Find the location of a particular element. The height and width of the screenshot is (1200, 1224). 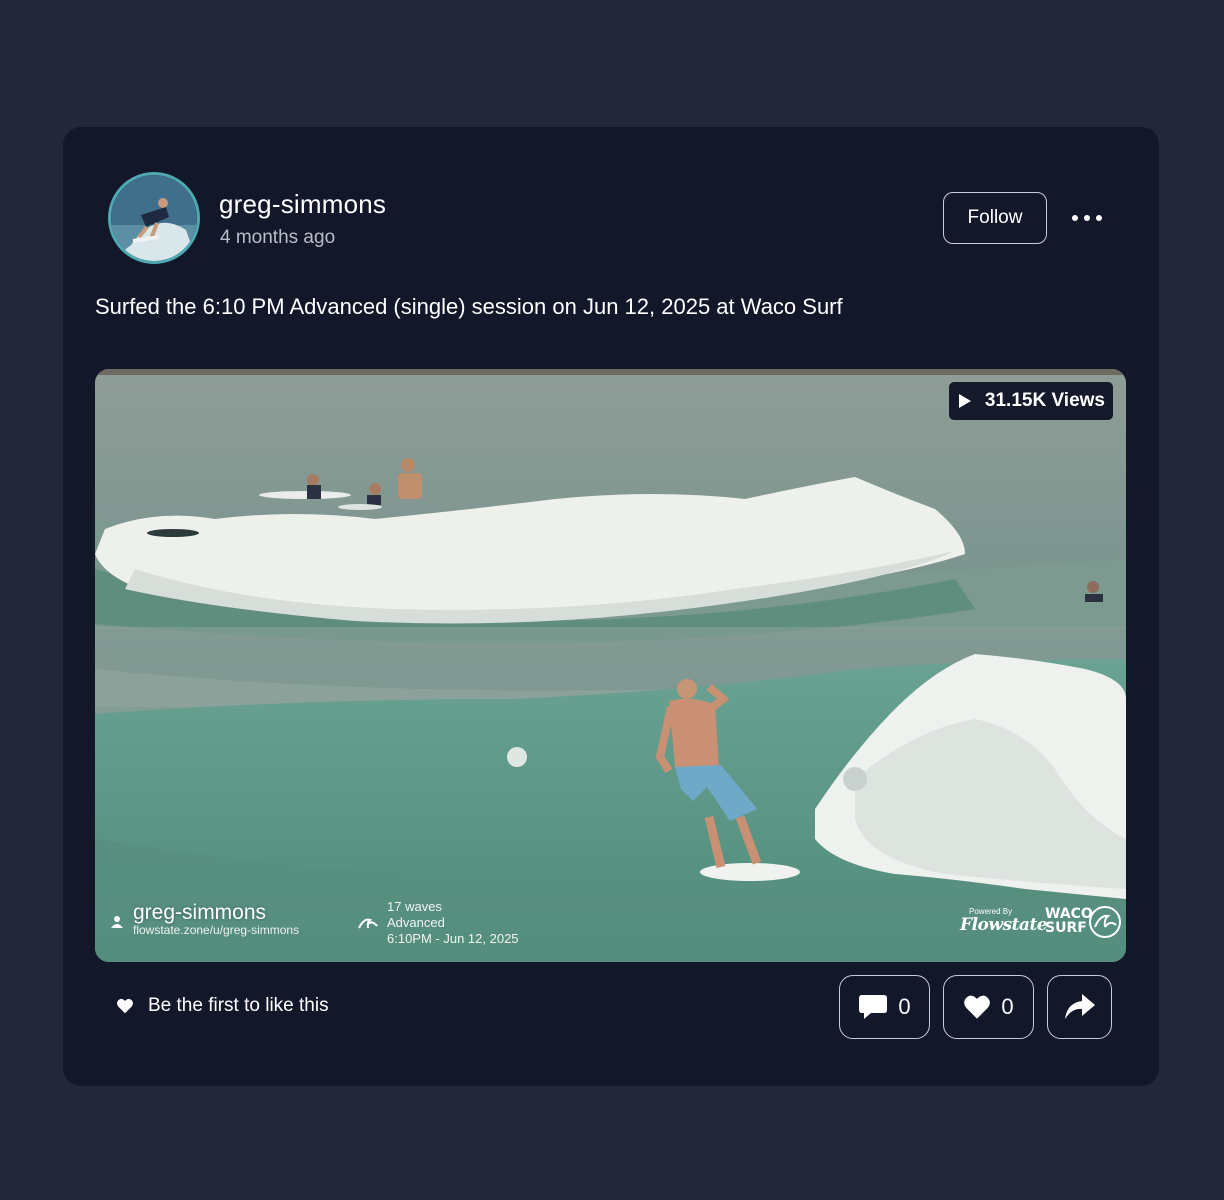

avatar is located at coordinates (154, 218).